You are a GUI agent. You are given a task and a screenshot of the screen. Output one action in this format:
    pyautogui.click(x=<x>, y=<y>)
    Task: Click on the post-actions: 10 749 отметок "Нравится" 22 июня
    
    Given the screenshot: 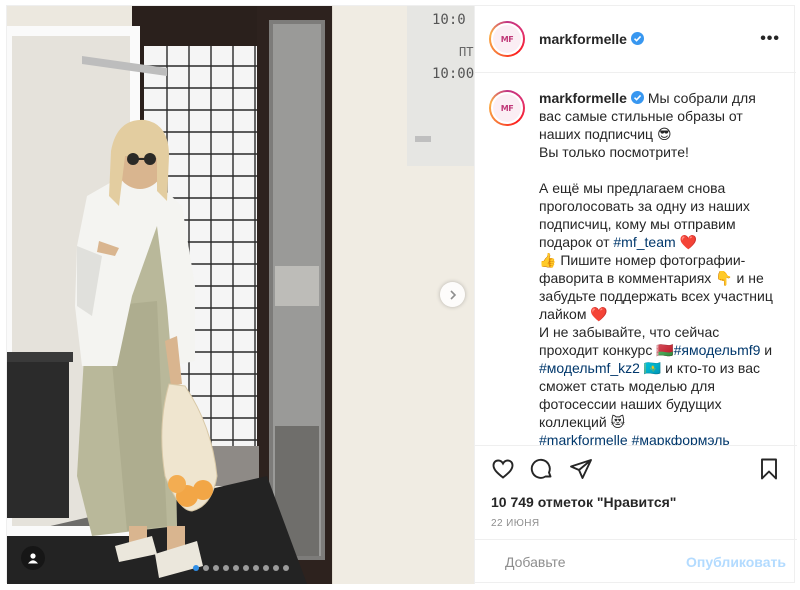 What is the action you would take?
    pyautogui.click(x=636, y=492)
    